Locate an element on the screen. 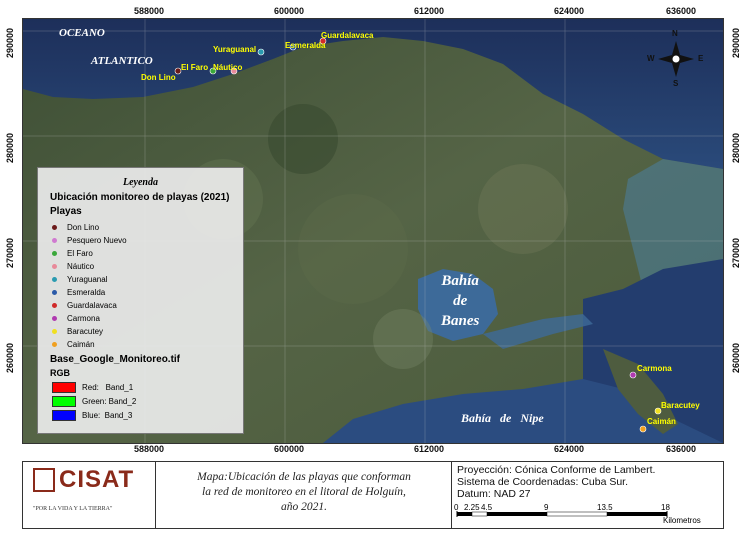 The image size is (750, 536). x-tick-bottom-5: 636000 is located at coordinates (681, 449).